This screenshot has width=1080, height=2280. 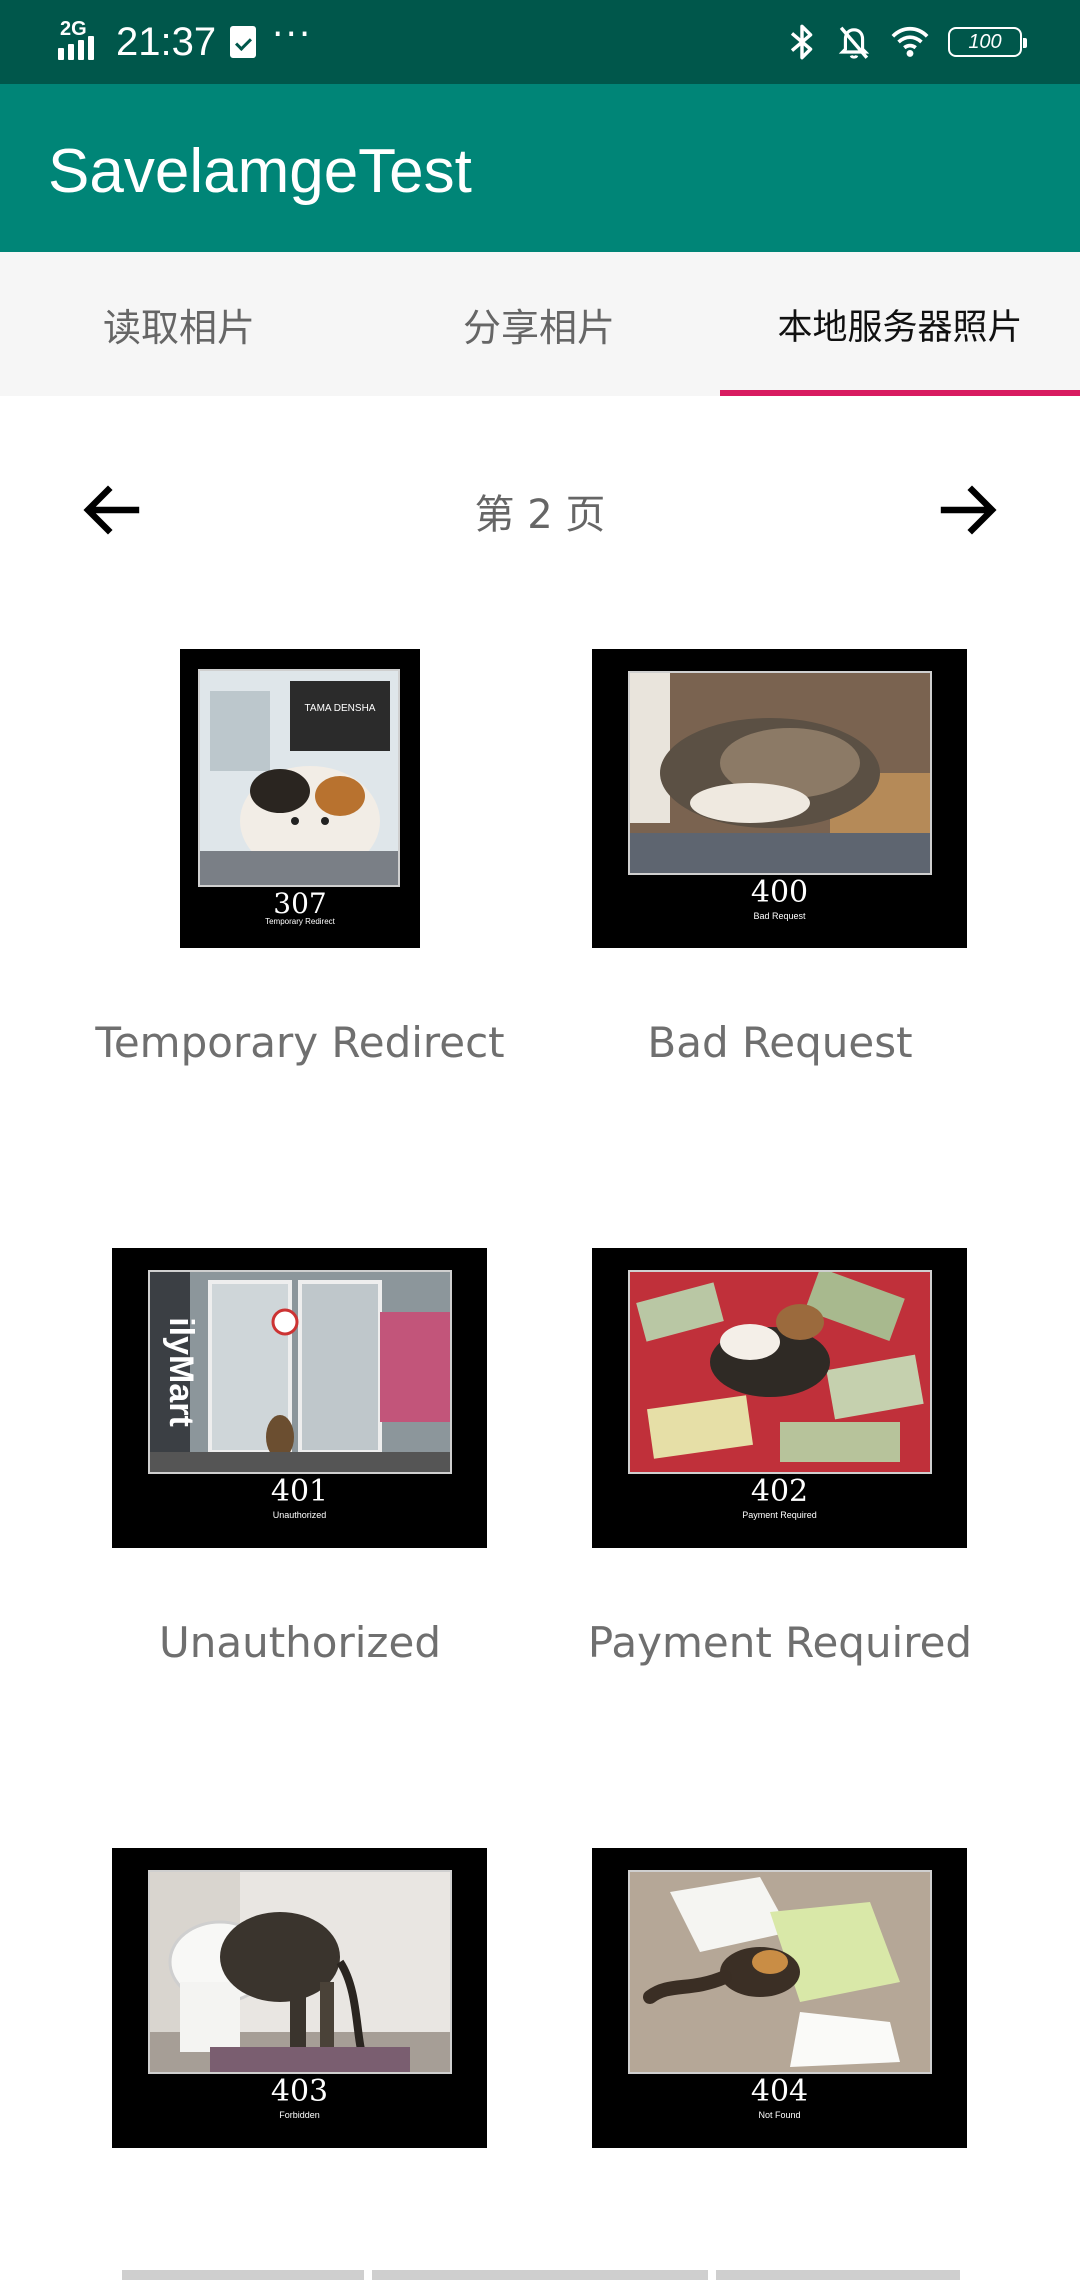 I want to click on paper-cat-drawing, so click(x=780, y=1972).